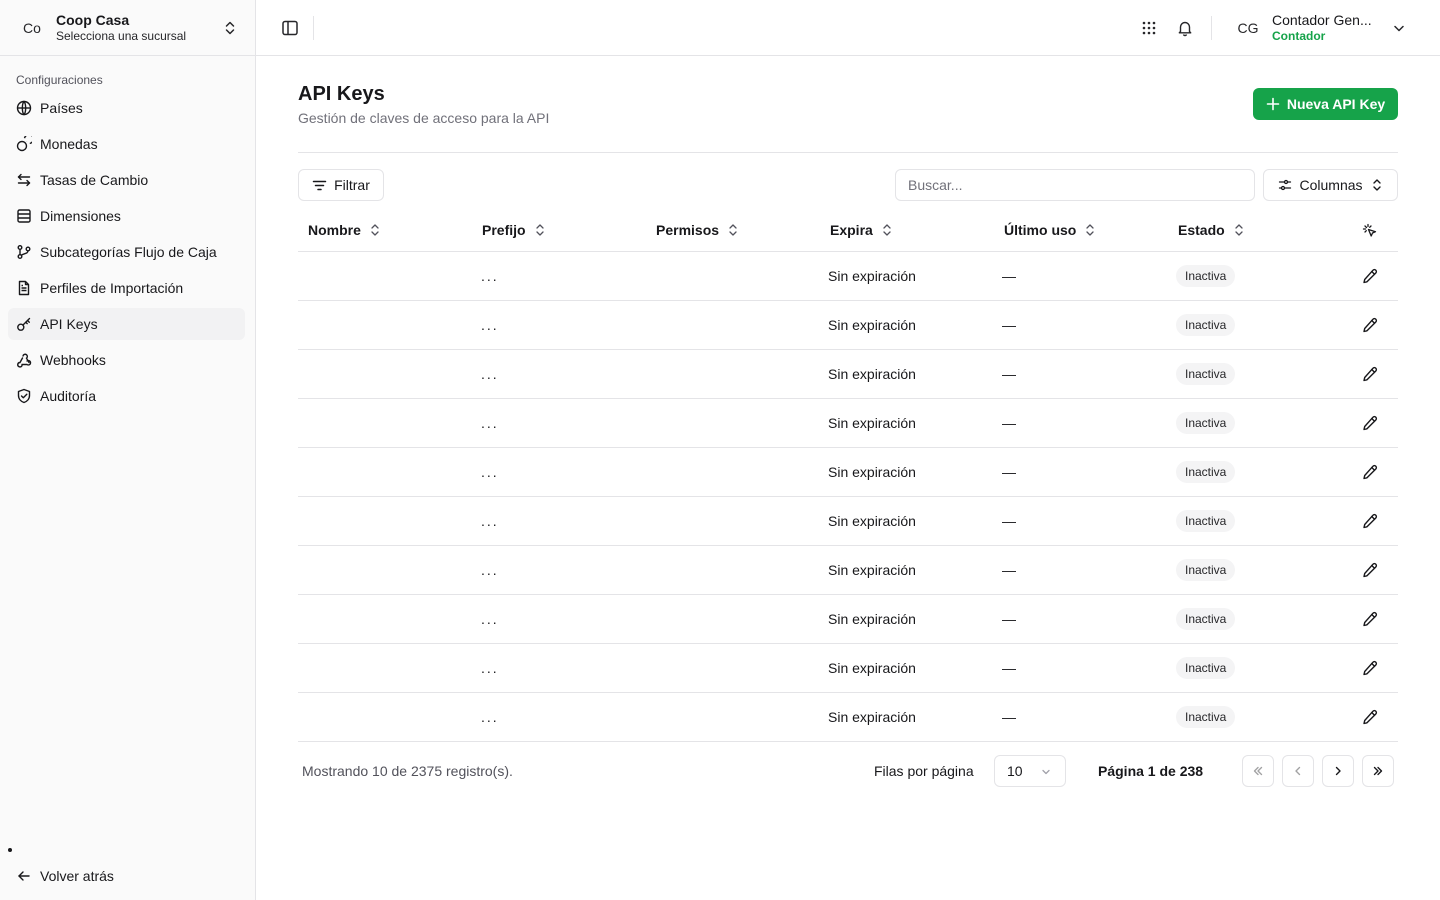 The width and height of the screenshot is (1440, 900). Describe the element at coordinates (1201, 230) in the screenshot. I see `column-header-label: Estado` at that location.